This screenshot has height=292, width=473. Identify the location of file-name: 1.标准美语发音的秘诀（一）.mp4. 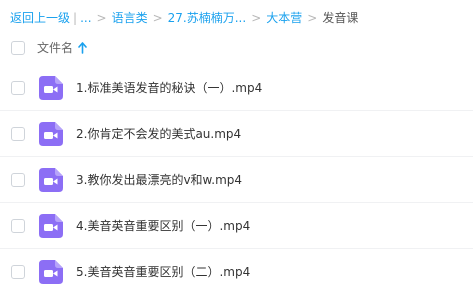
(169, 88).